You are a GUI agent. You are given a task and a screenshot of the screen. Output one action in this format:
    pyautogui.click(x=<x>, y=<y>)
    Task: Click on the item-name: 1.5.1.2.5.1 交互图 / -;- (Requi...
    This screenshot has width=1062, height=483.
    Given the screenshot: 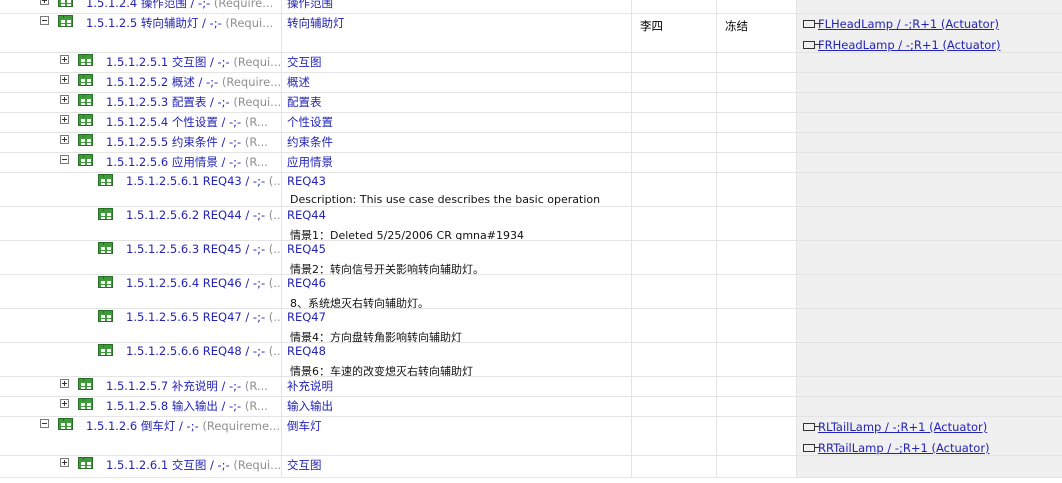 What is the action you would take?
    pyautogui.click(x=193, y=62)
    